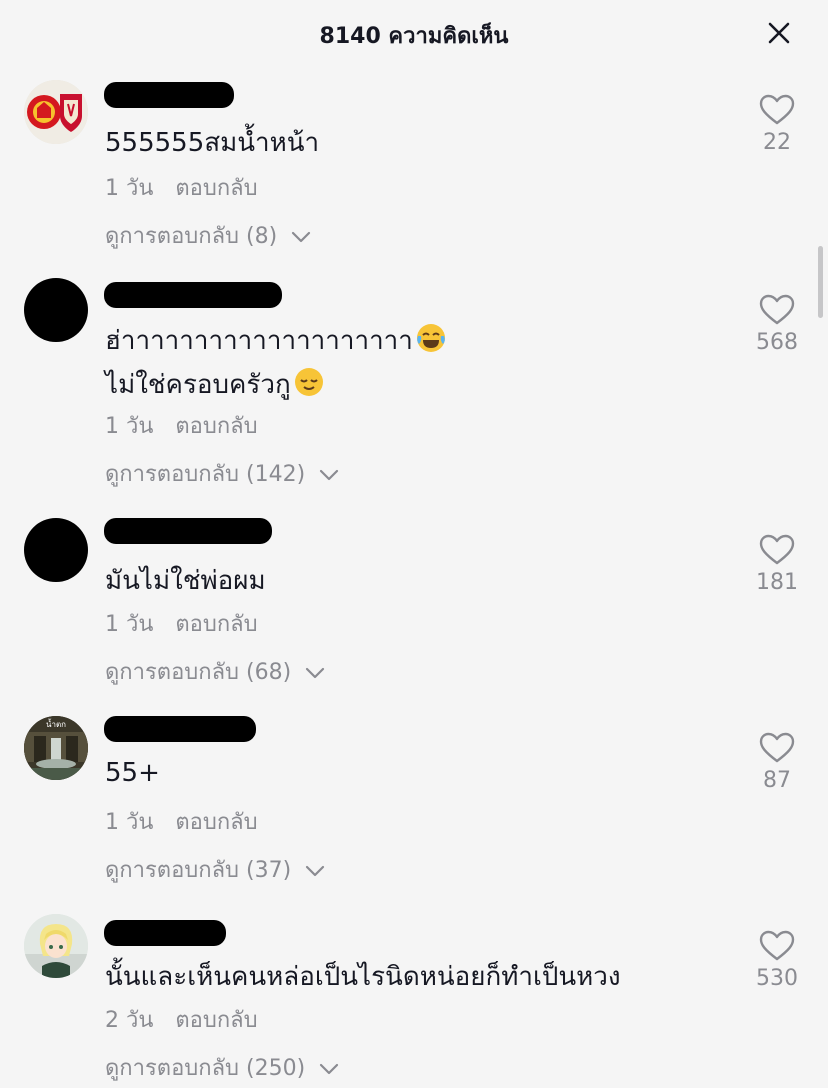 This screenshot has width=828, height=1088. I want to click on like-button: 181, so click(777, 564).